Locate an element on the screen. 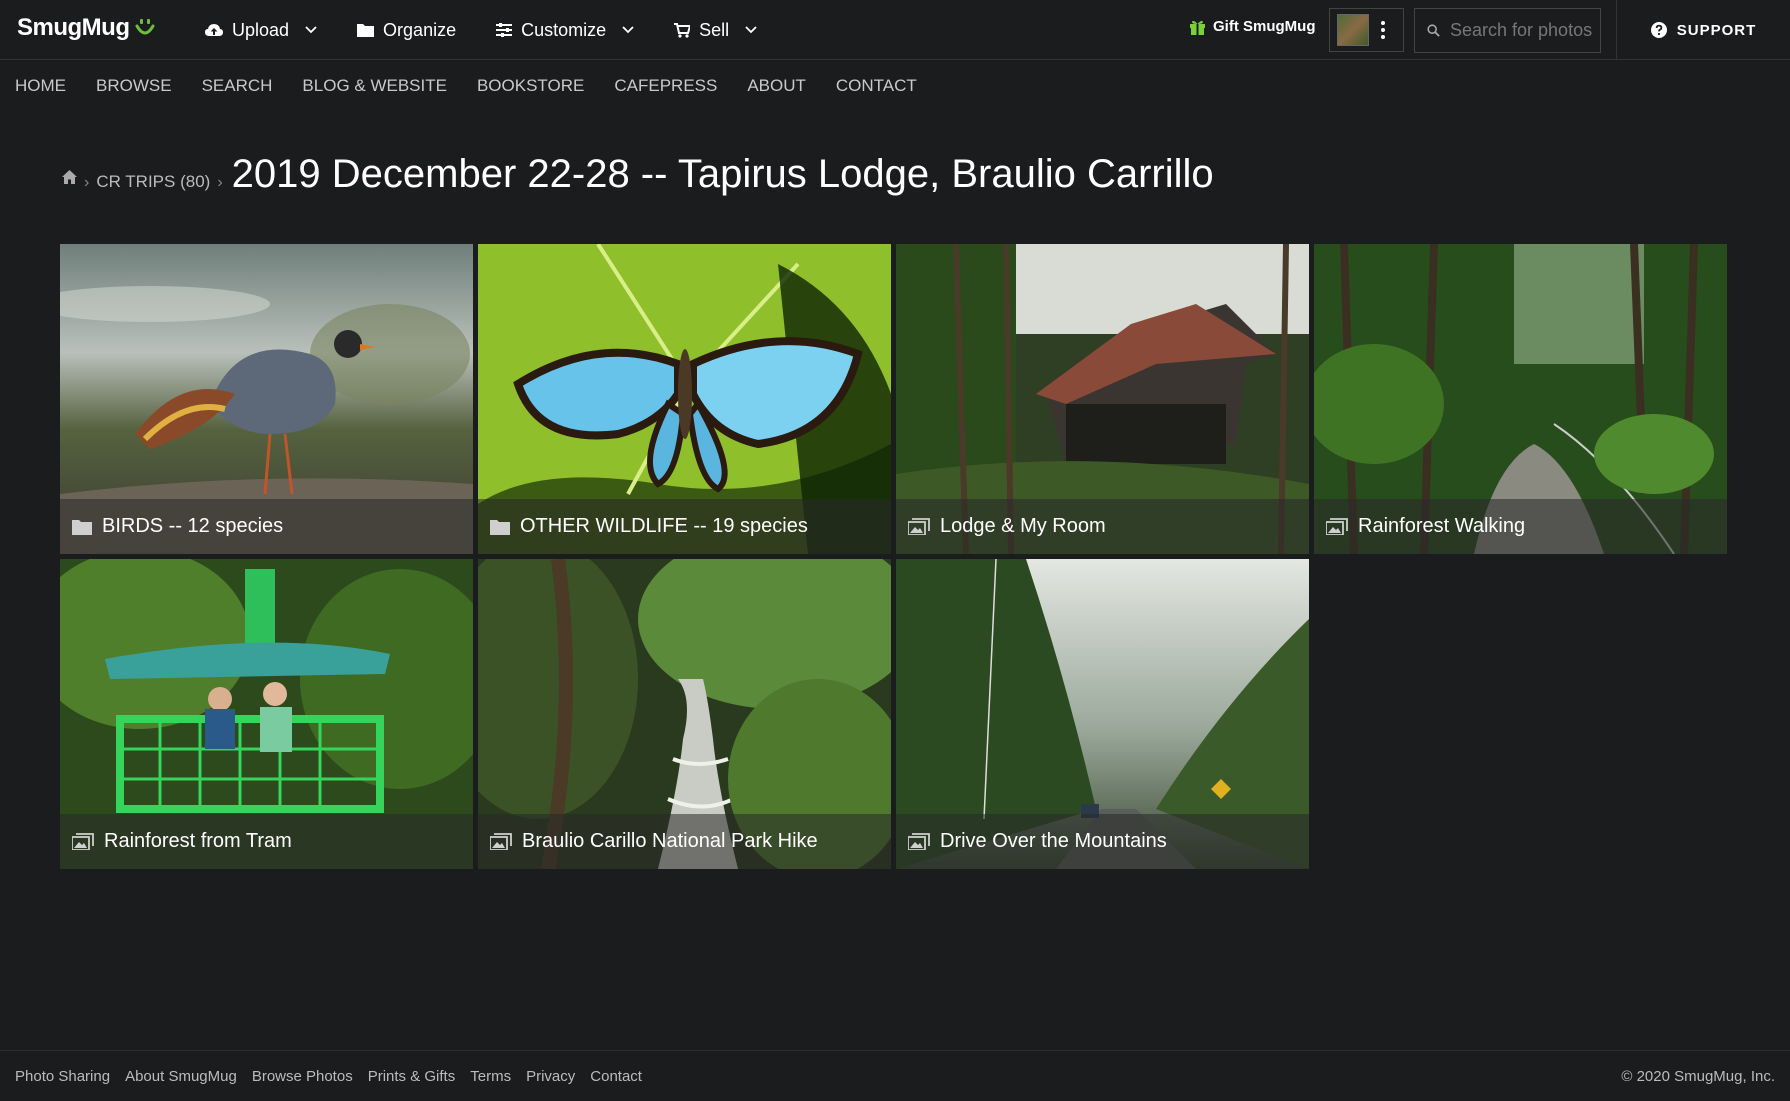  upload-label: Upload is located at coordinates (261, 29).